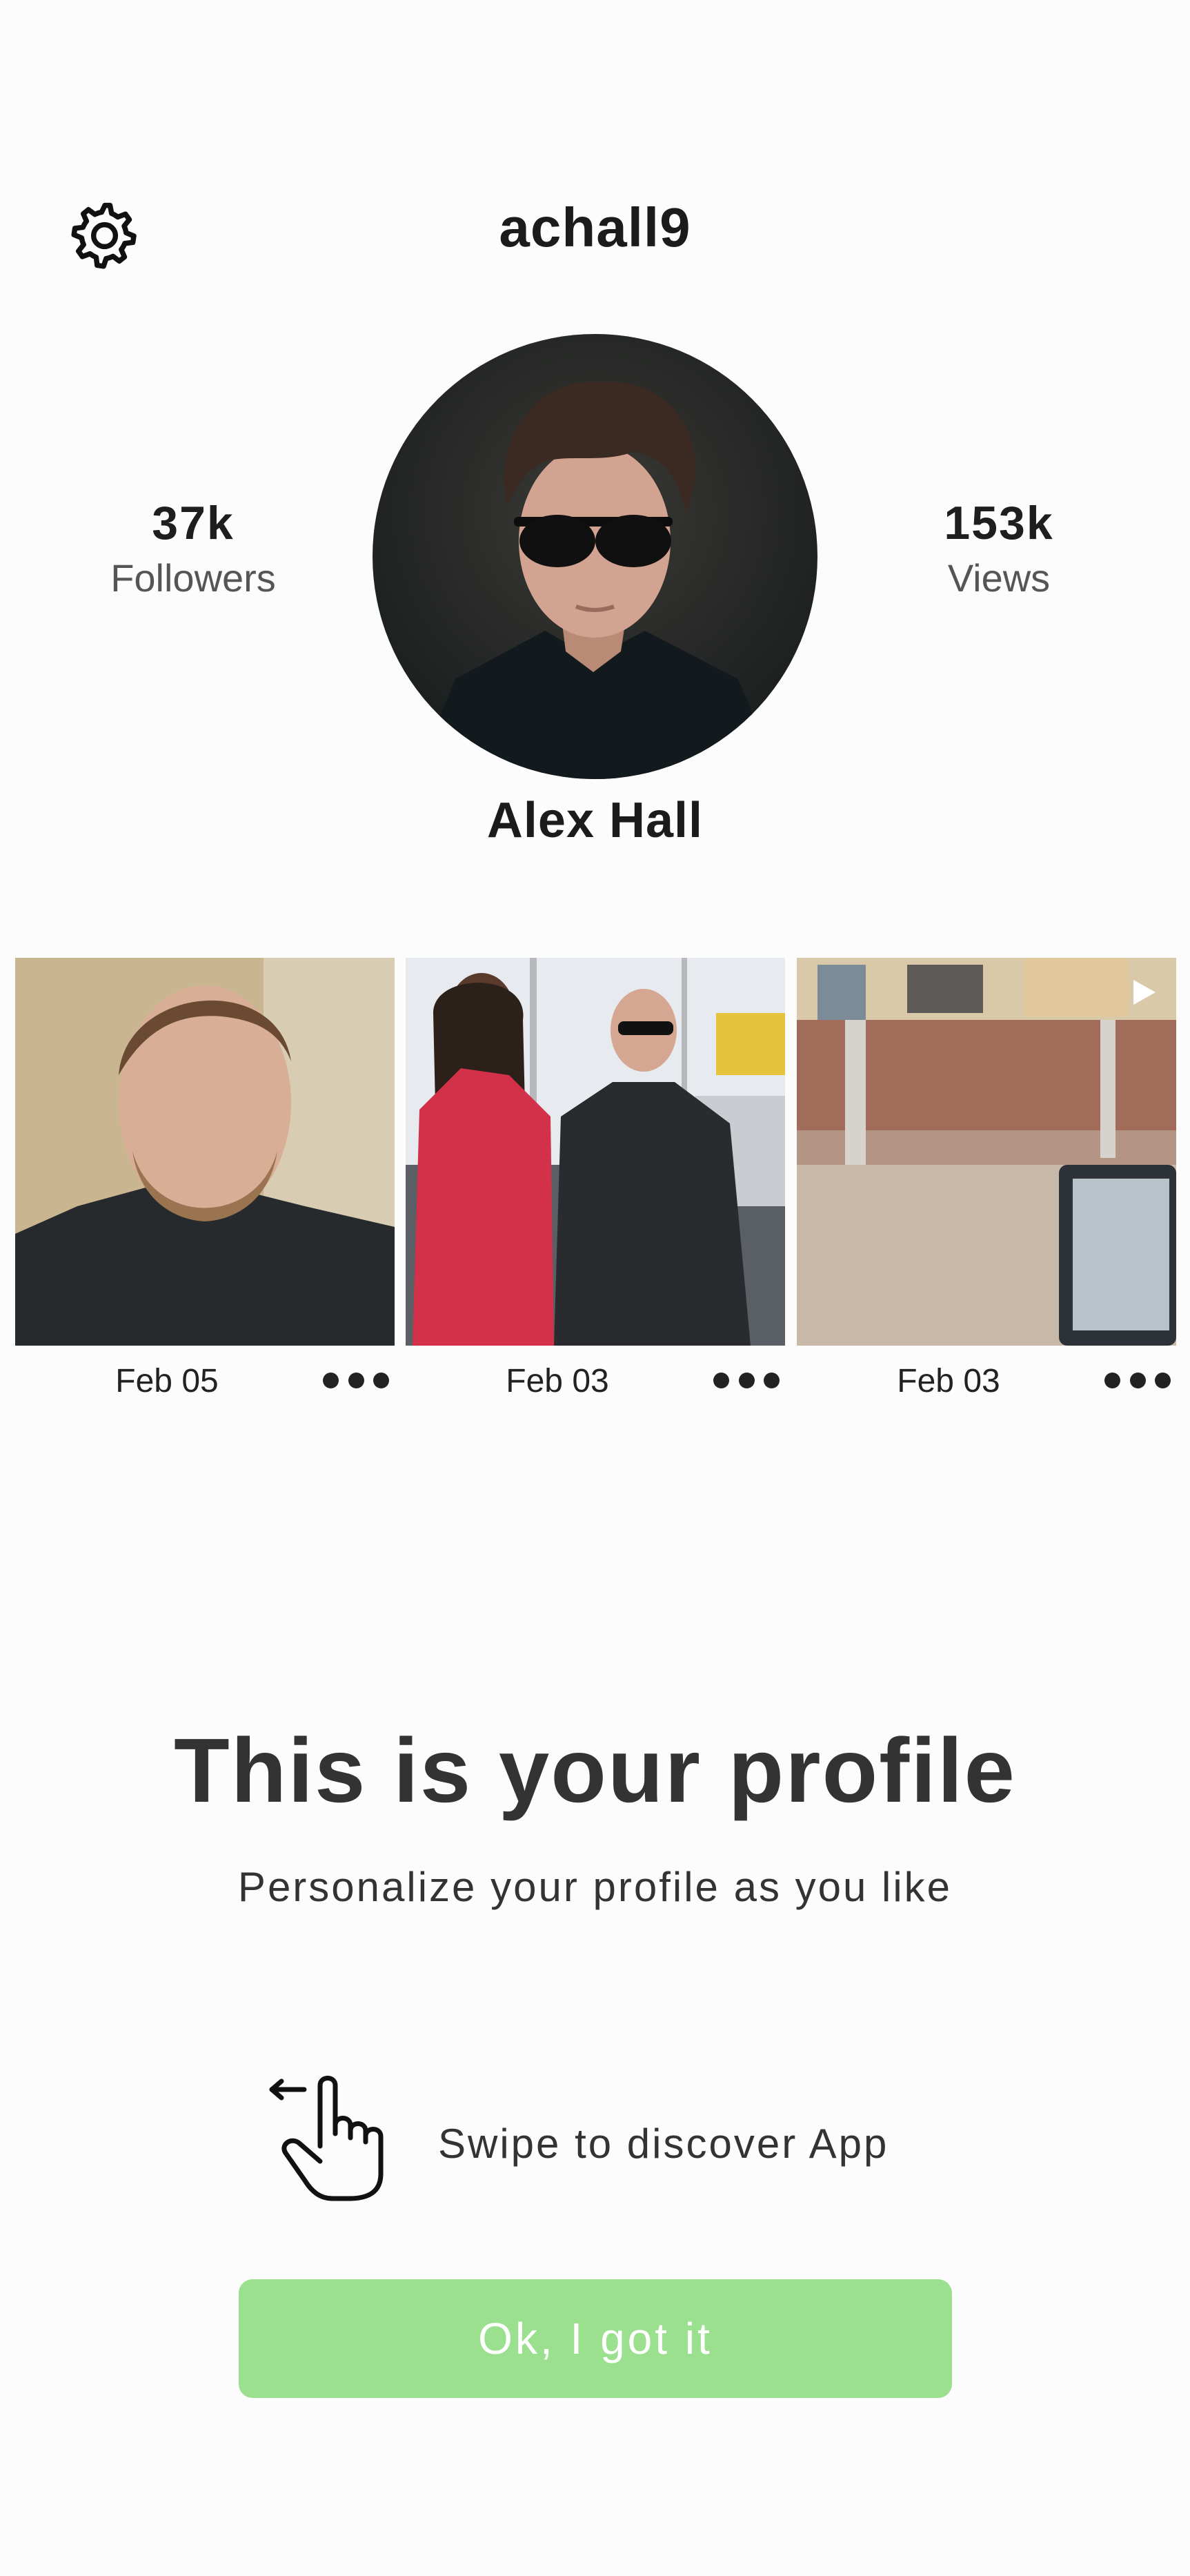 The width and height of the screenshot is (1190, 2576). I want to click on views-count: 153k, so click(999, 523).